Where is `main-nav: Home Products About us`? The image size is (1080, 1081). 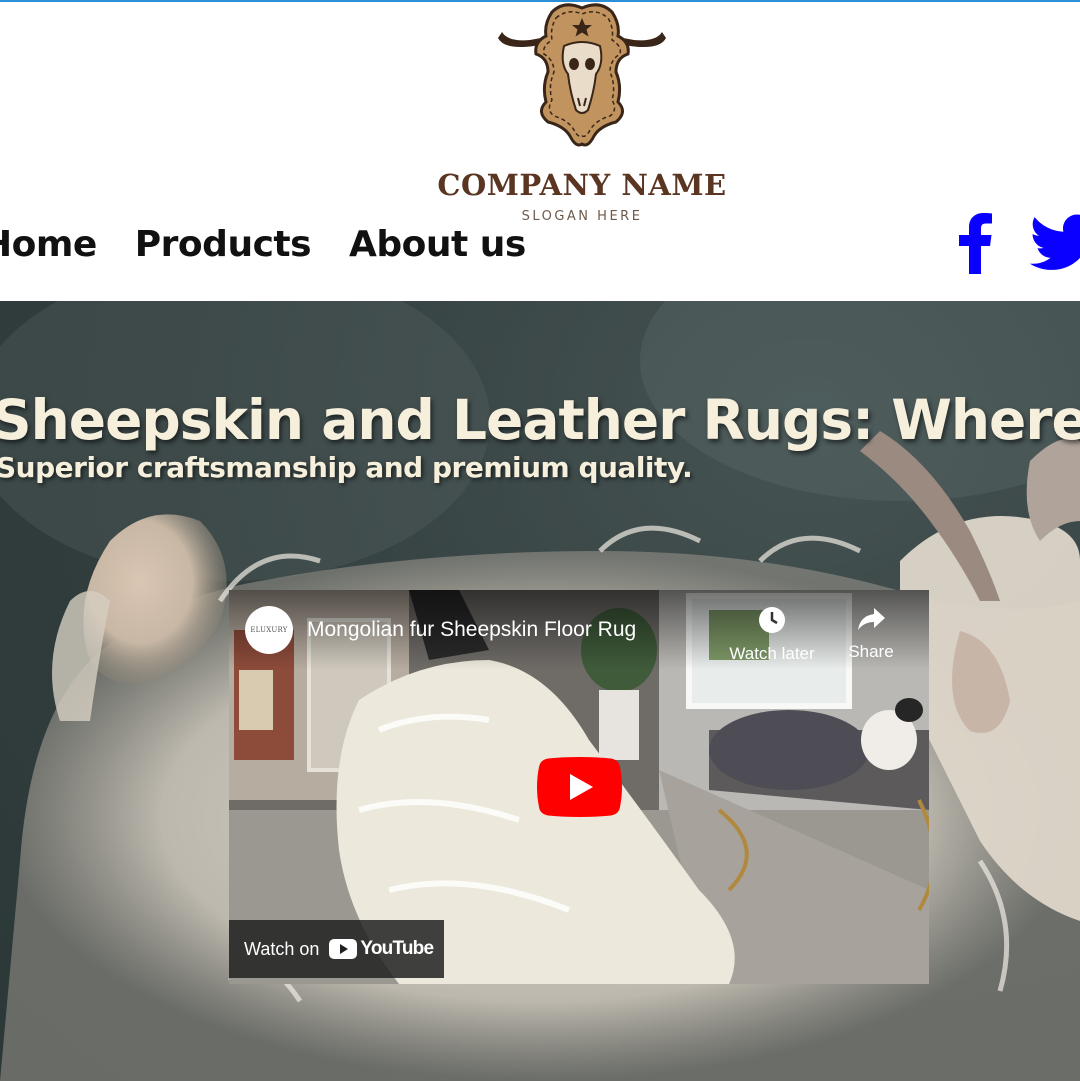
main-nav: Home Products About us is located at coordinates (263, 244).